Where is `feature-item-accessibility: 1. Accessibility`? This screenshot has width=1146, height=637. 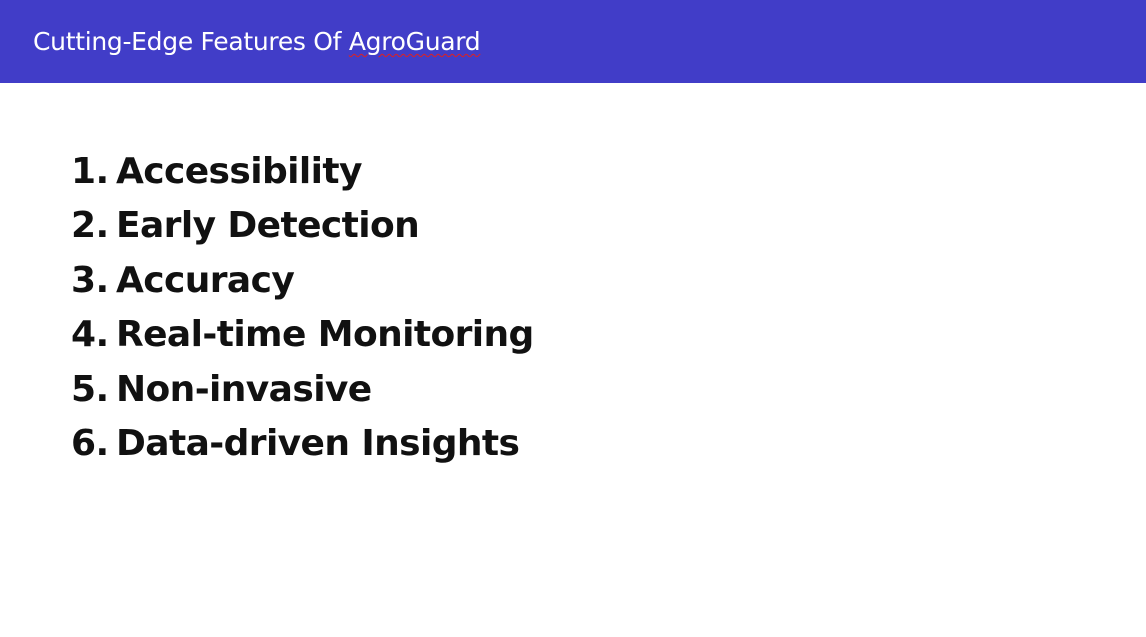
feature-item-accessibility: 1. Accessibility is located at coordinates (302, 174).